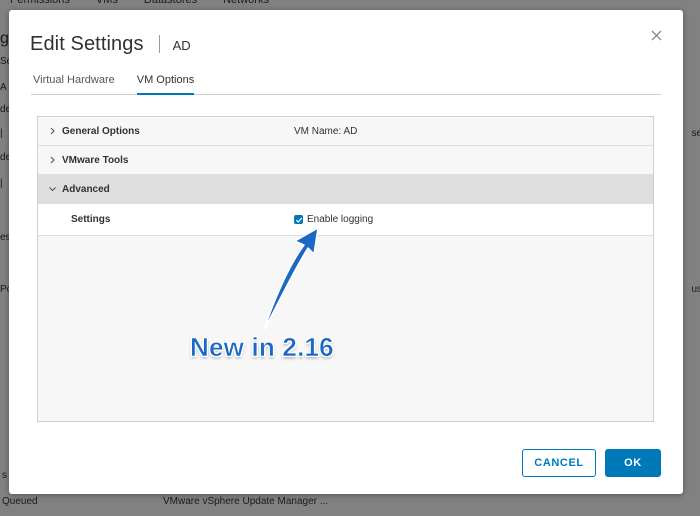 The image size is (700, 516). I want to click on ok-button: OK, so click(633, 463).